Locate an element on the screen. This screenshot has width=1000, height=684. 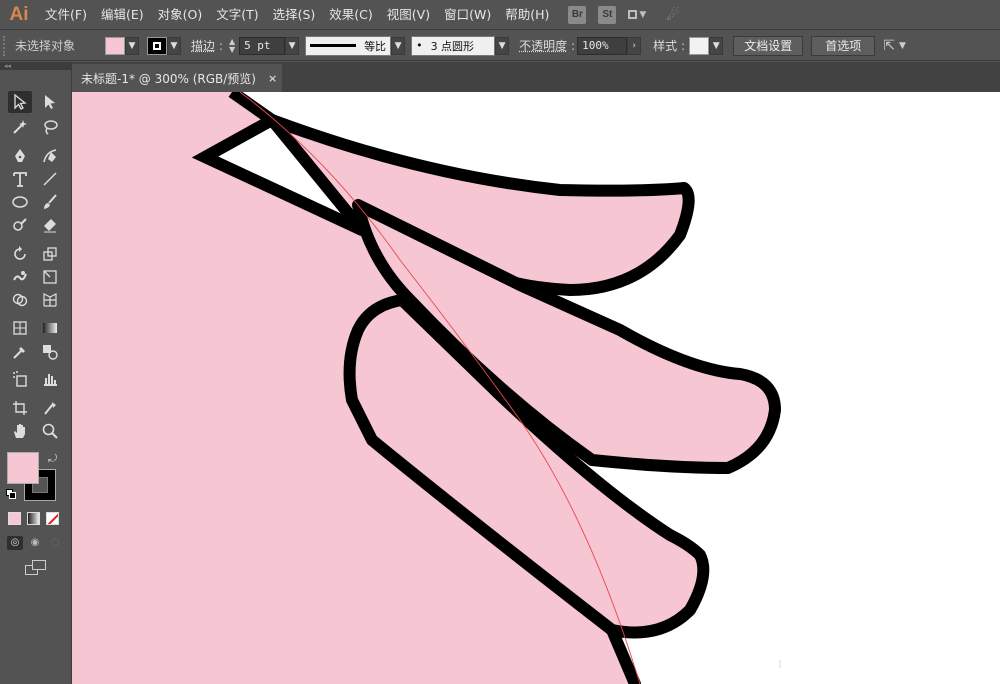
graphic-style-swatch is located at coordinates (699, 45).